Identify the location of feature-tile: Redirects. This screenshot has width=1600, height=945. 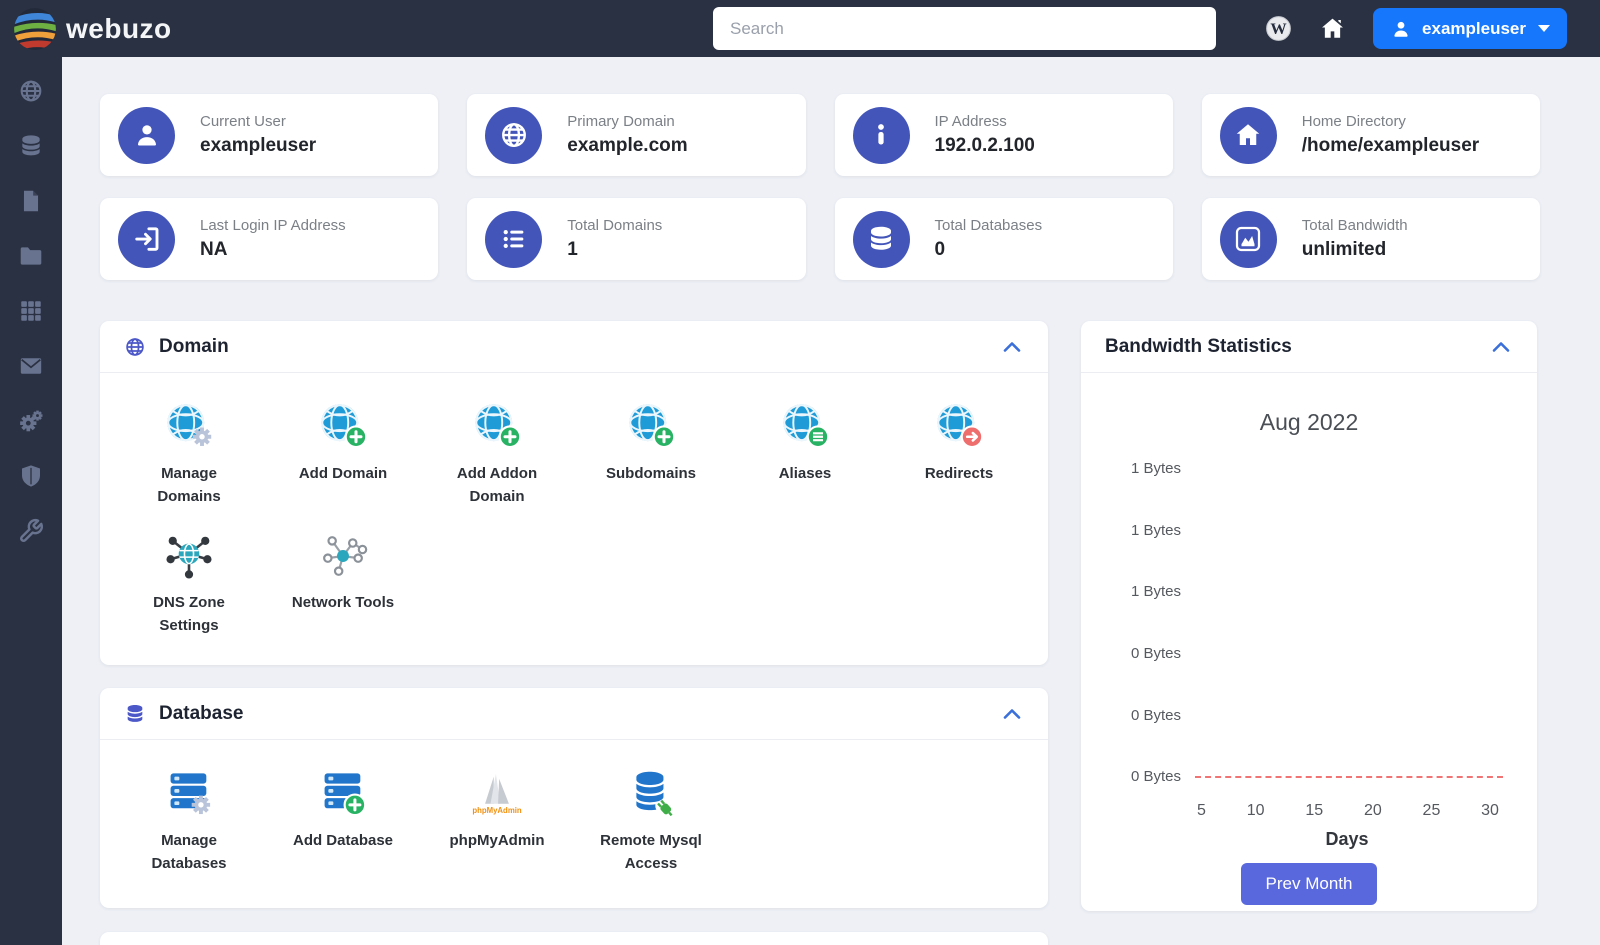
(959, 457).